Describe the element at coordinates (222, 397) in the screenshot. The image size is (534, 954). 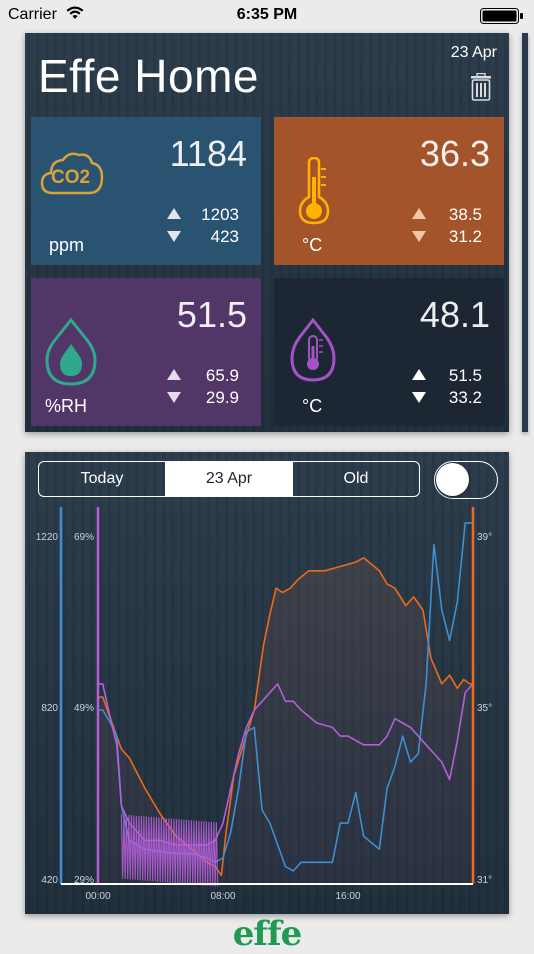
I see `humidity-low: 29.9` at that location.